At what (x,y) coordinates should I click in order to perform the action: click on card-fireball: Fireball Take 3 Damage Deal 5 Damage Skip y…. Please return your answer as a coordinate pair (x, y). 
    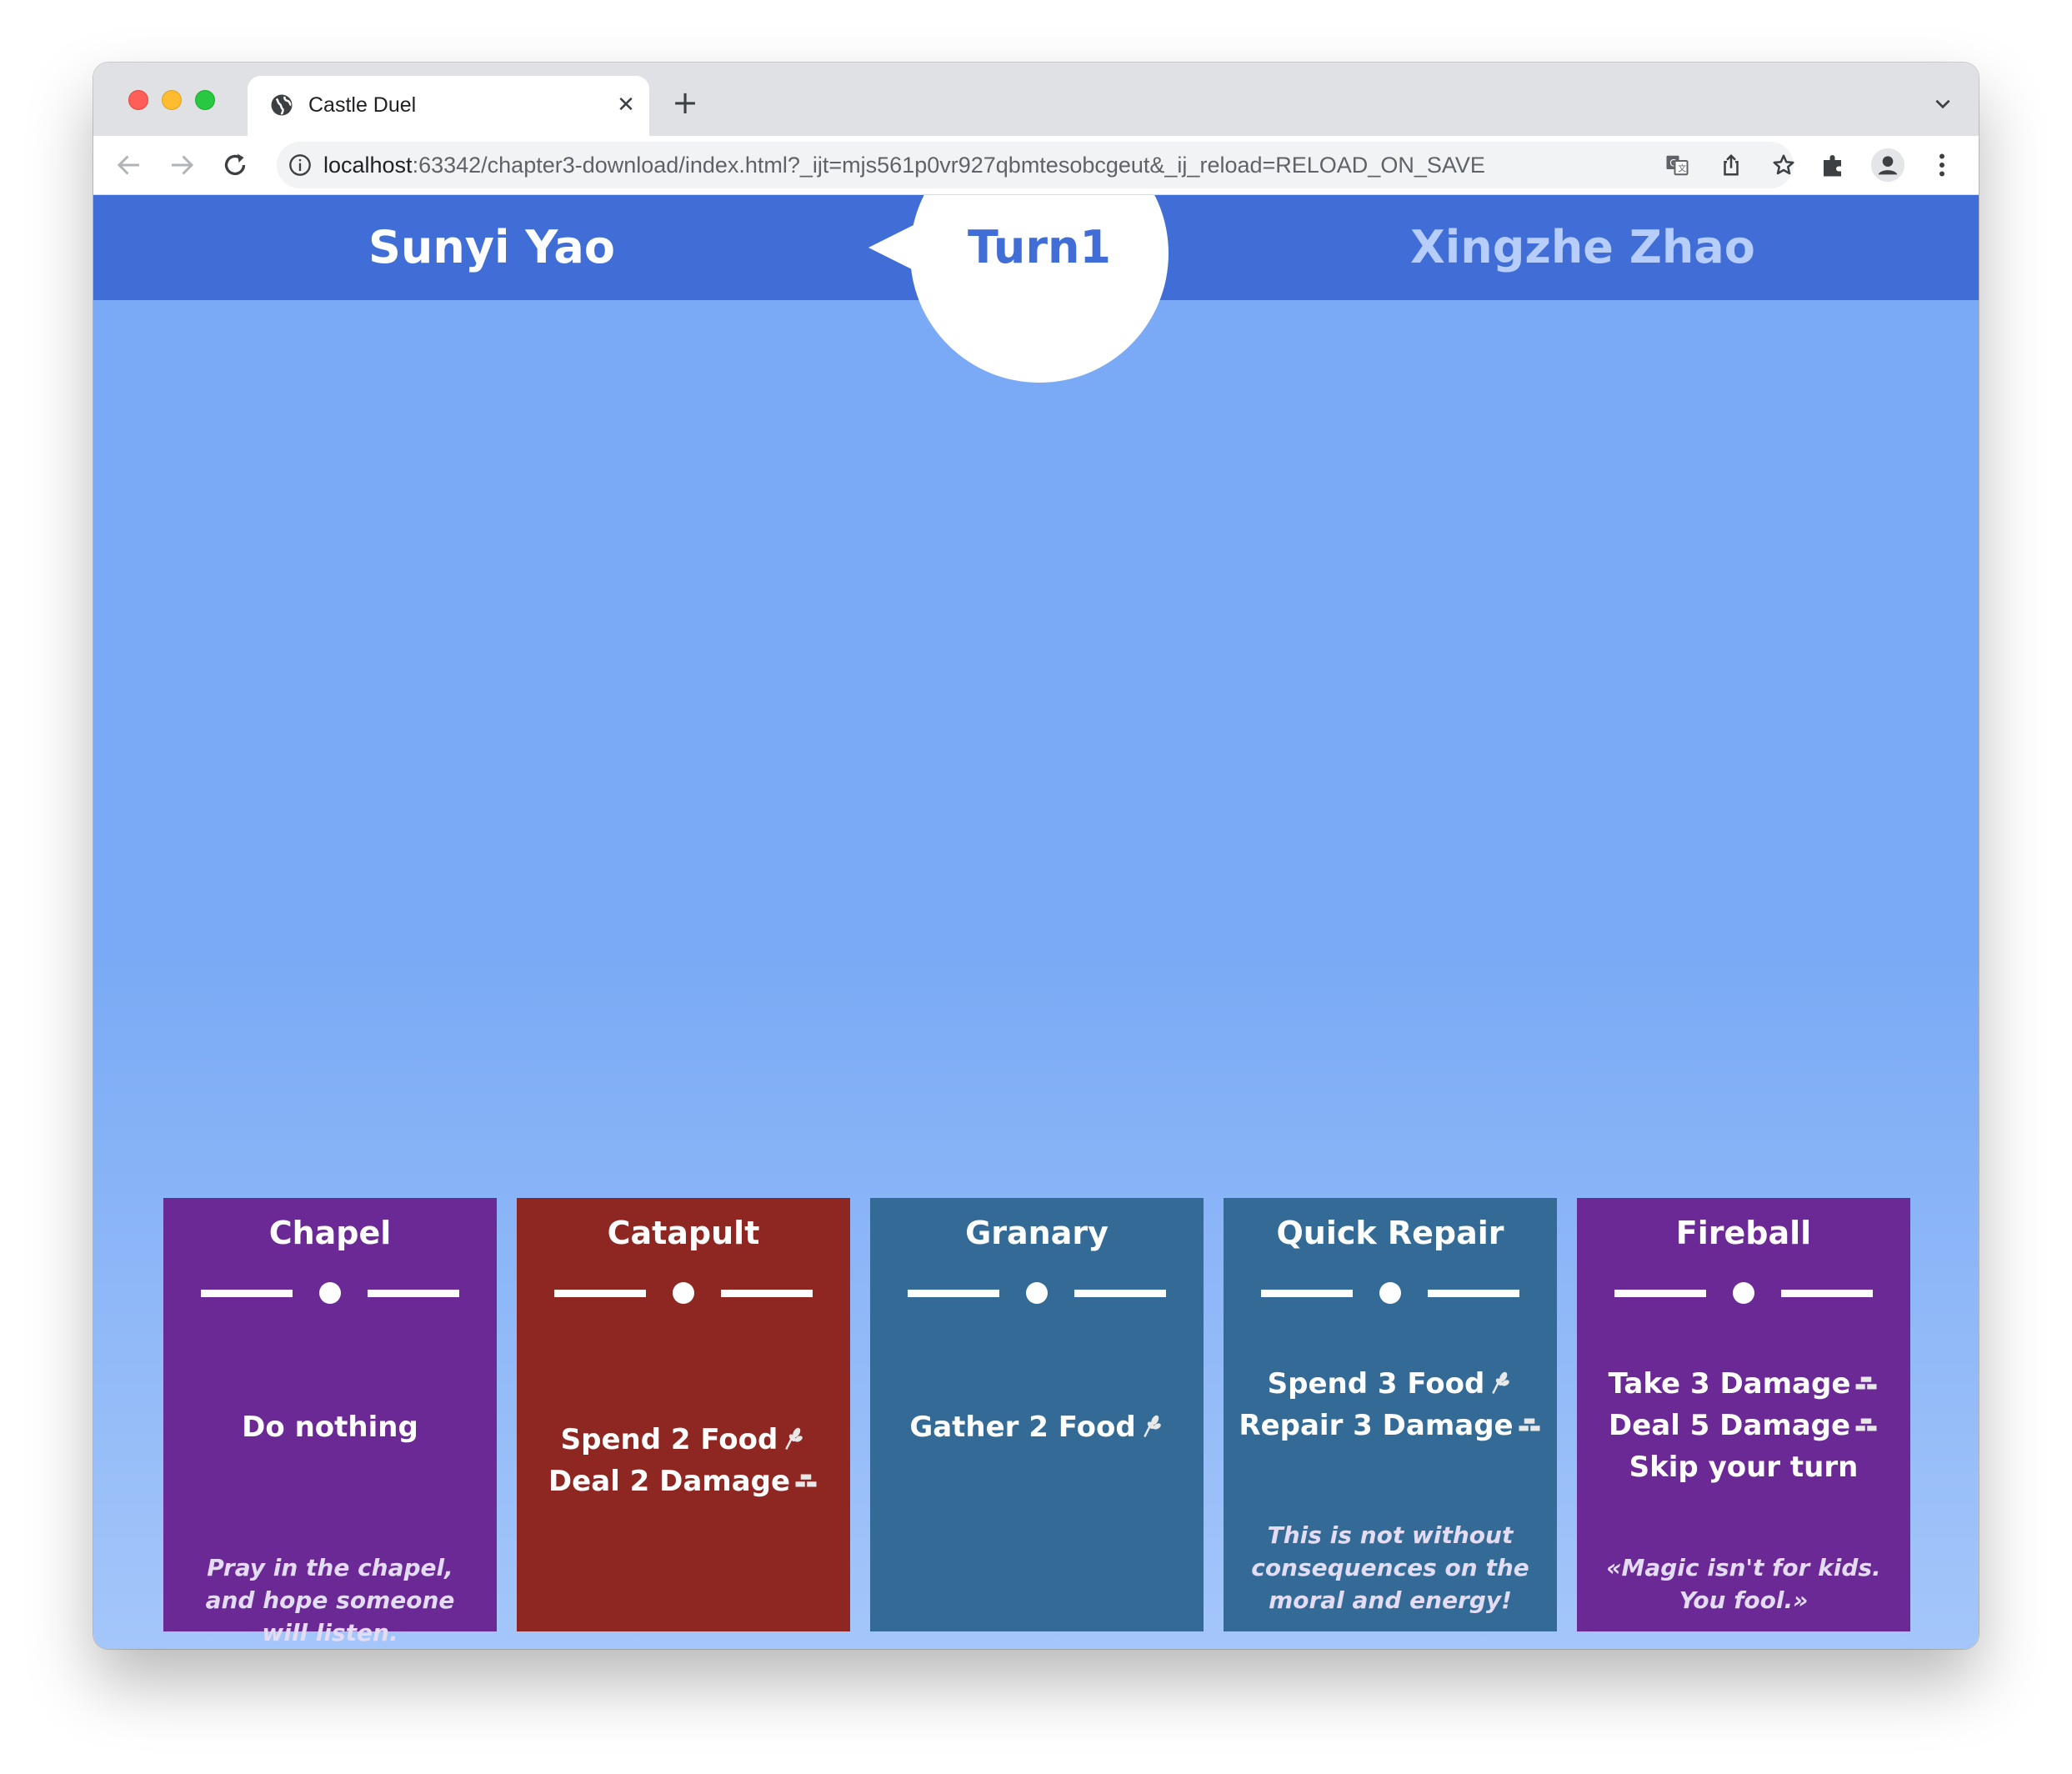
    Looking at the image, I should click on (1743, 1414).